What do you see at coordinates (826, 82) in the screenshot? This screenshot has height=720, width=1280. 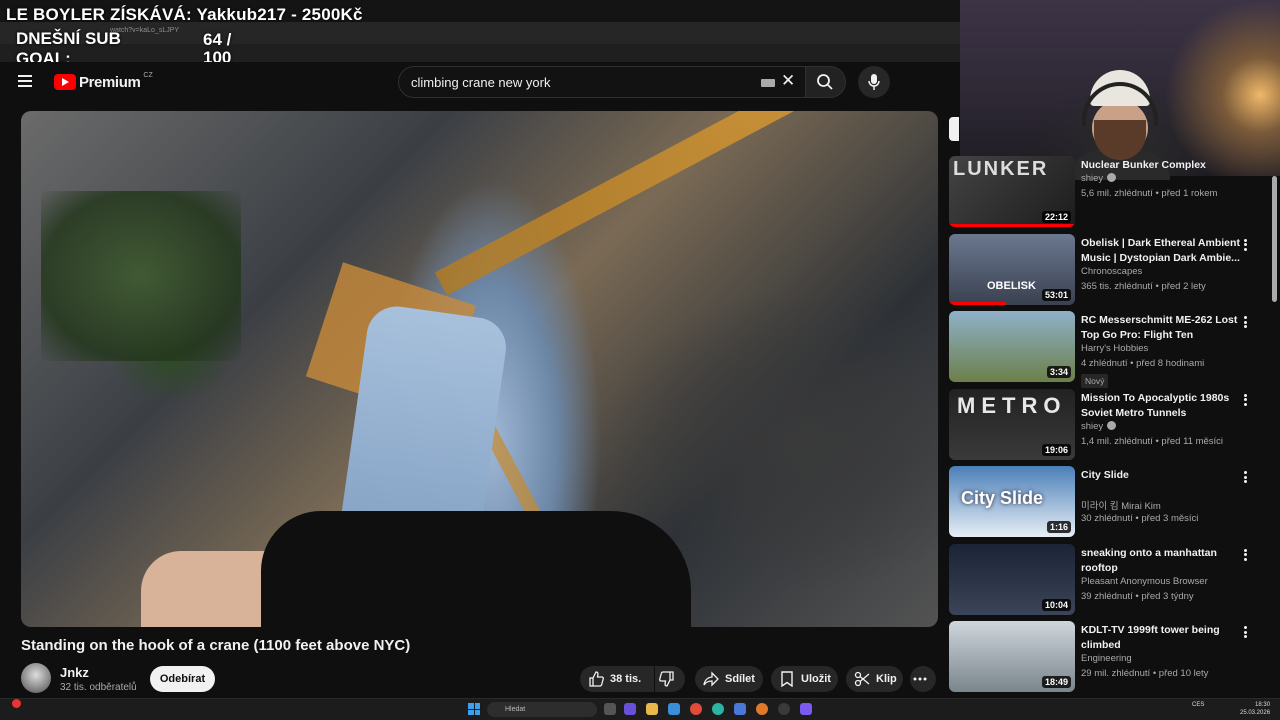 I see `search-button` at bounding box center [826, 82].